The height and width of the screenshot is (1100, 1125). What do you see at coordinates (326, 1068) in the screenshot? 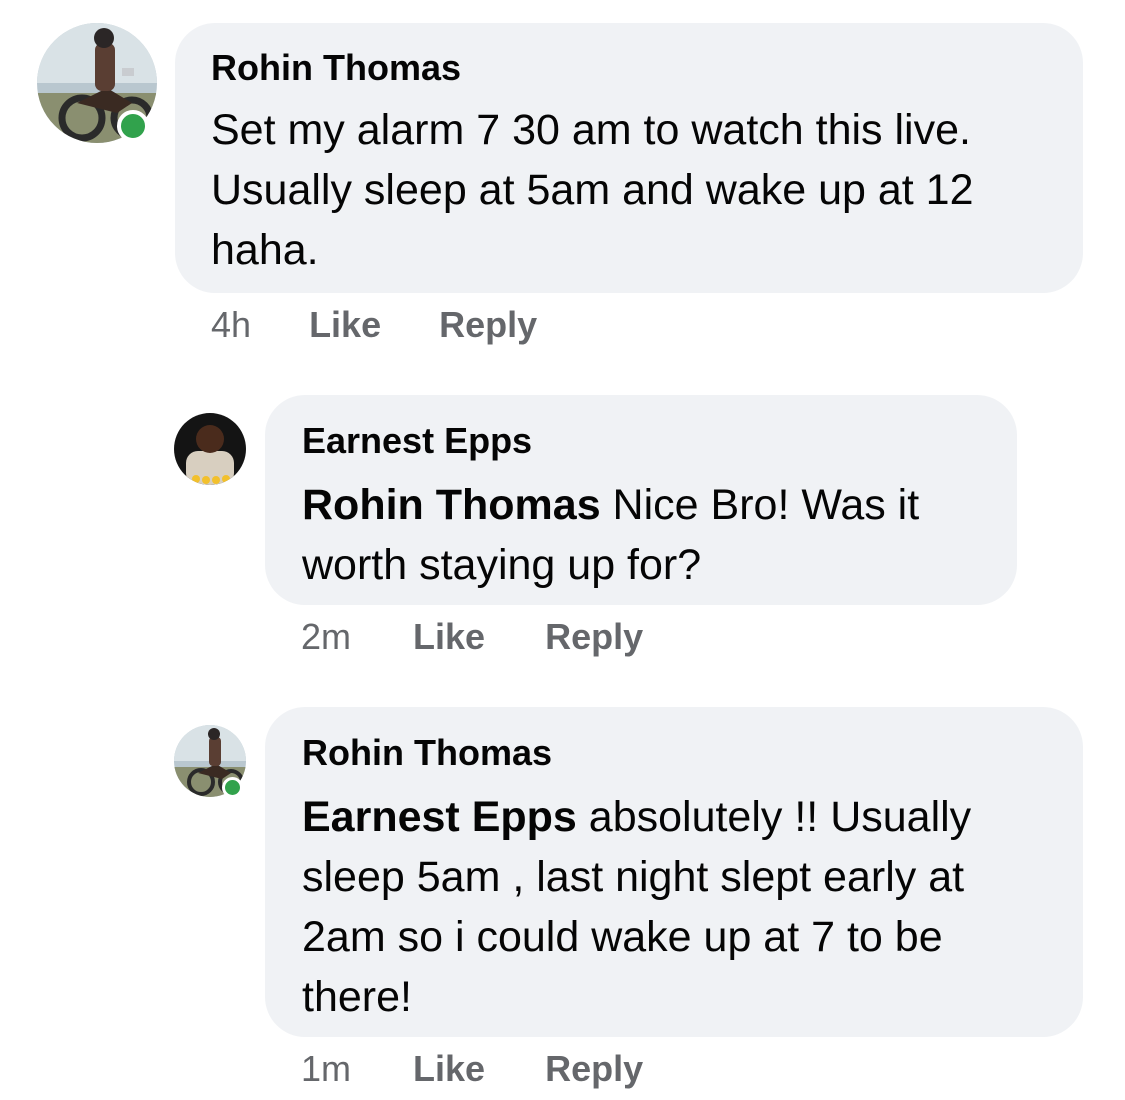
I see `comment-timestamp: 1m` at bounding box center [326, 1068].